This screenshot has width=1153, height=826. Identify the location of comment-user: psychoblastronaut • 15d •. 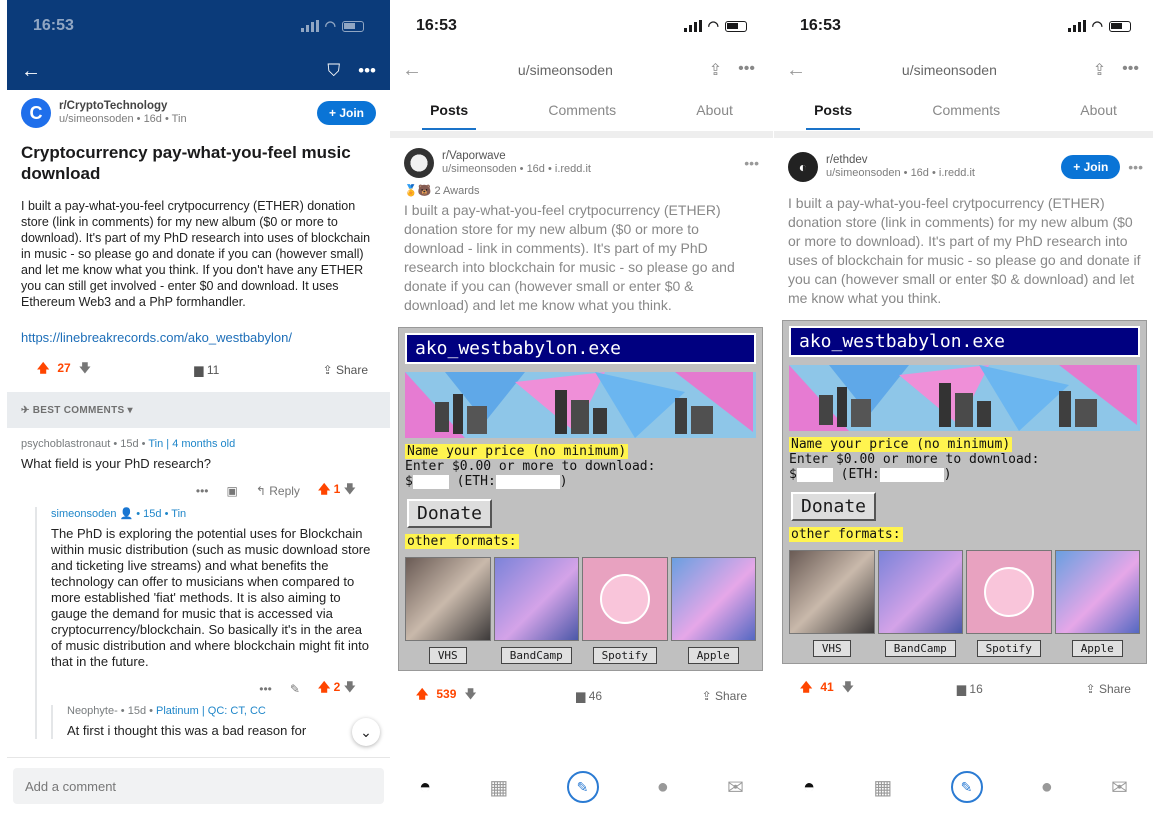
(84, 444).